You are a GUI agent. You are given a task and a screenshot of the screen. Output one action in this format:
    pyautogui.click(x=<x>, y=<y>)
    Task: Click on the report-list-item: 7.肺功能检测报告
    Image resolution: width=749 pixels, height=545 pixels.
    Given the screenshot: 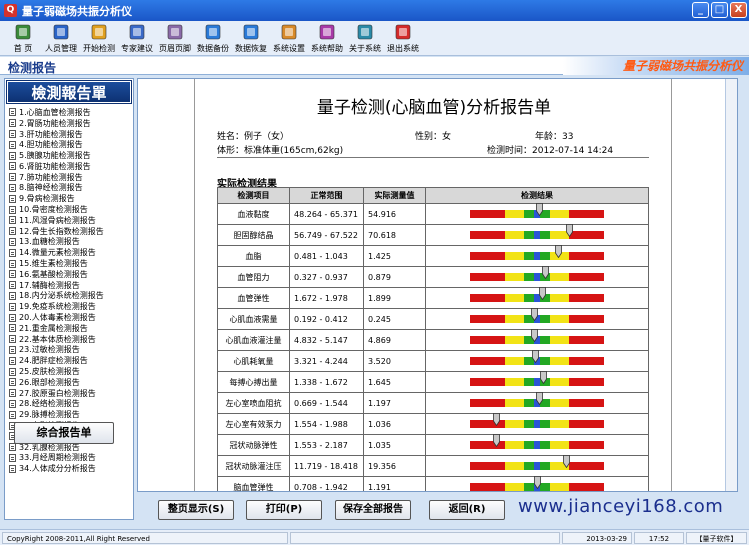 What is the action you would take?
    pyautogui.click(x=69, y=177)
    